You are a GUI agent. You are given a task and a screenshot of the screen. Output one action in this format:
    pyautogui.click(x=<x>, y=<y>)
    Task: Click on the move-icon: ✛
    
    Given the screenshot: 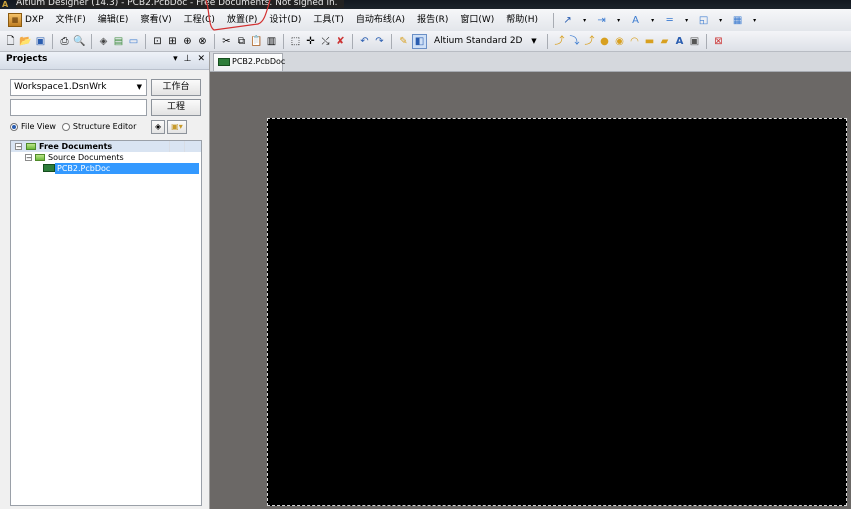 What is the action you would take?
    pyautogui.click(x=310, y=41)
    